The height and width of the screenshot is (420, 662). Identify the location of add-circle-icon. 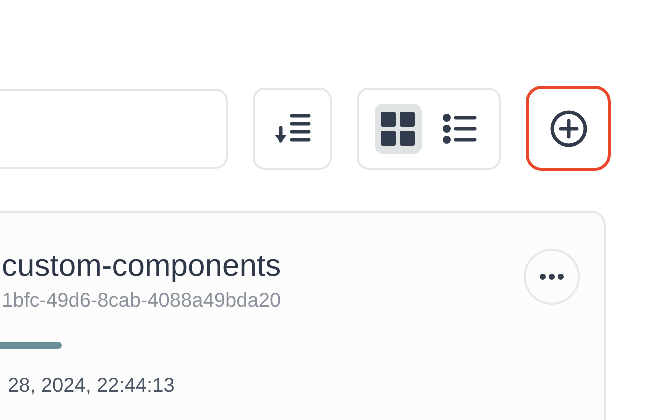
(569, 129).